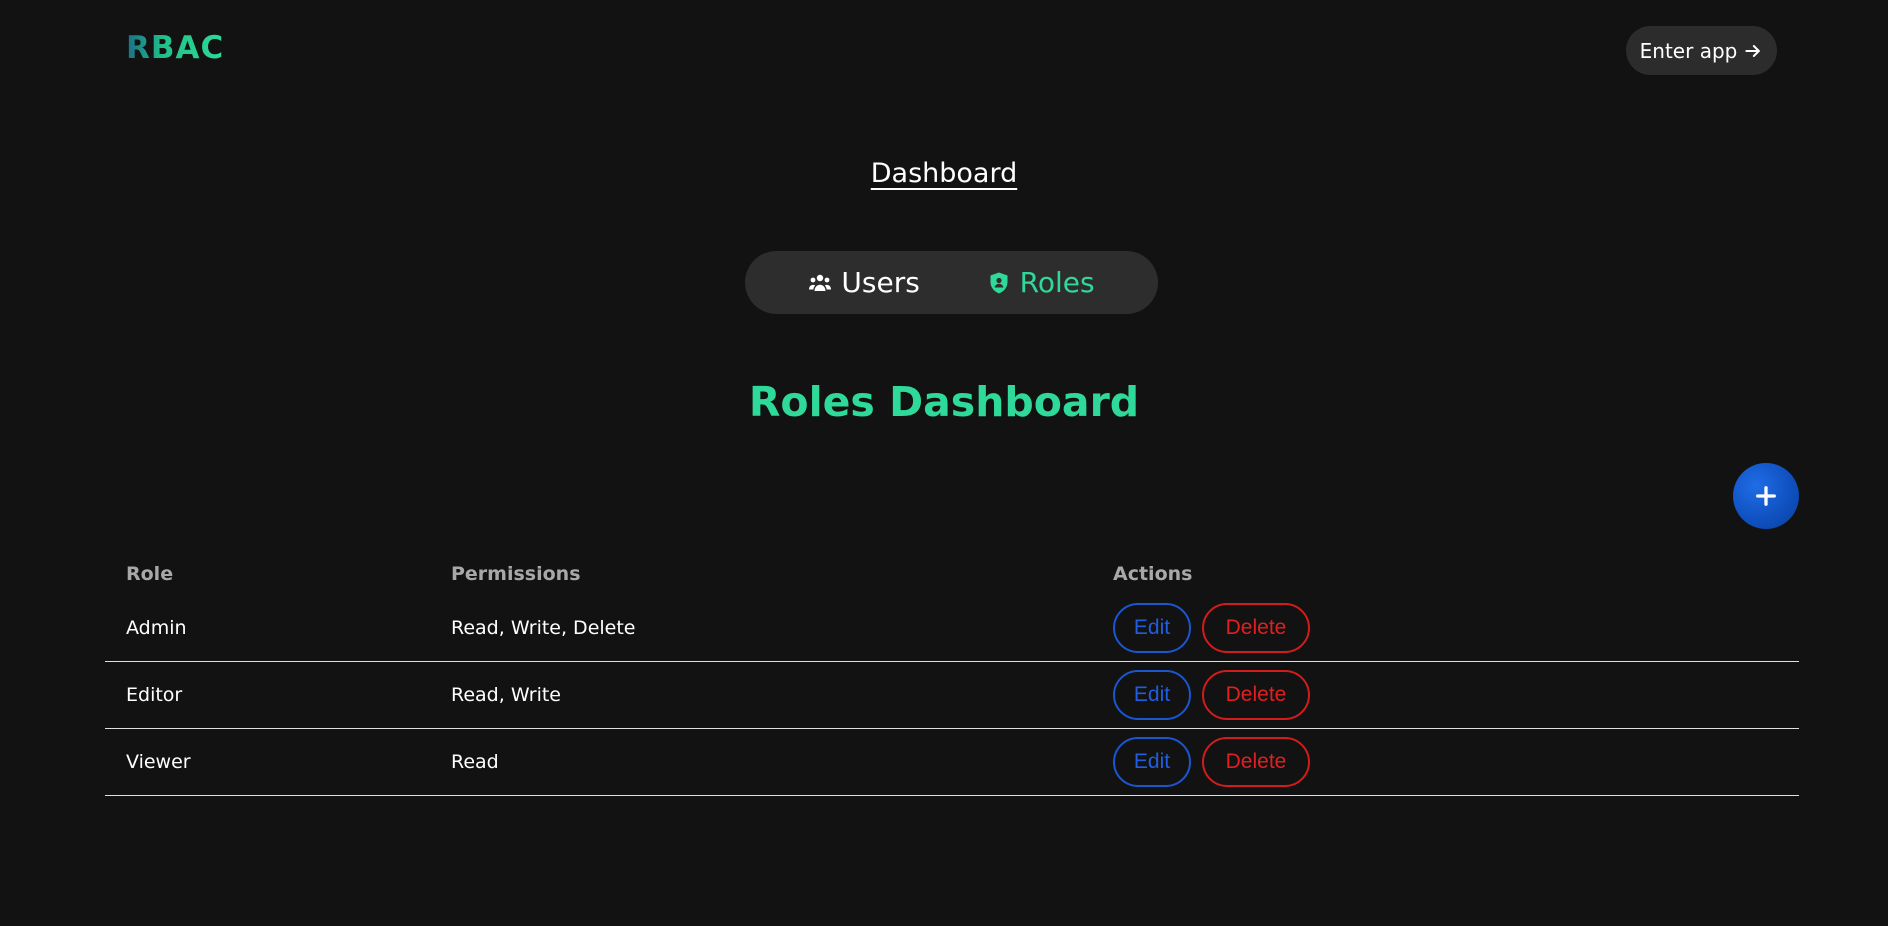 The width and height of the screenshot is (1888, 926). Describe the element at coordinates (820, 282) in the screenshot. I see `users-icon` at that location.